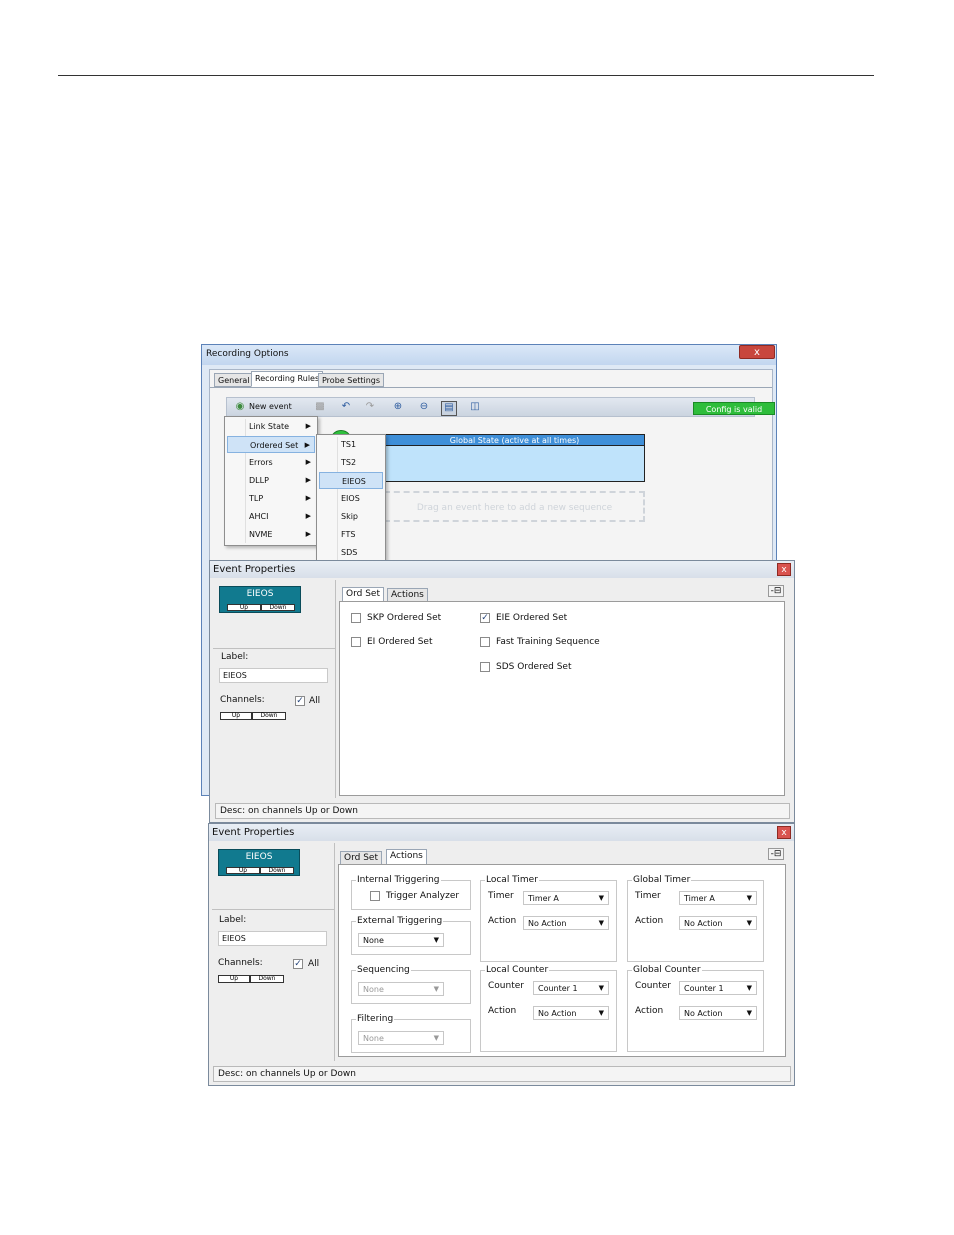 The image size is (954, 1235). I want to click on menu-item-ahci: AHCI ▶, so click(271, 516).